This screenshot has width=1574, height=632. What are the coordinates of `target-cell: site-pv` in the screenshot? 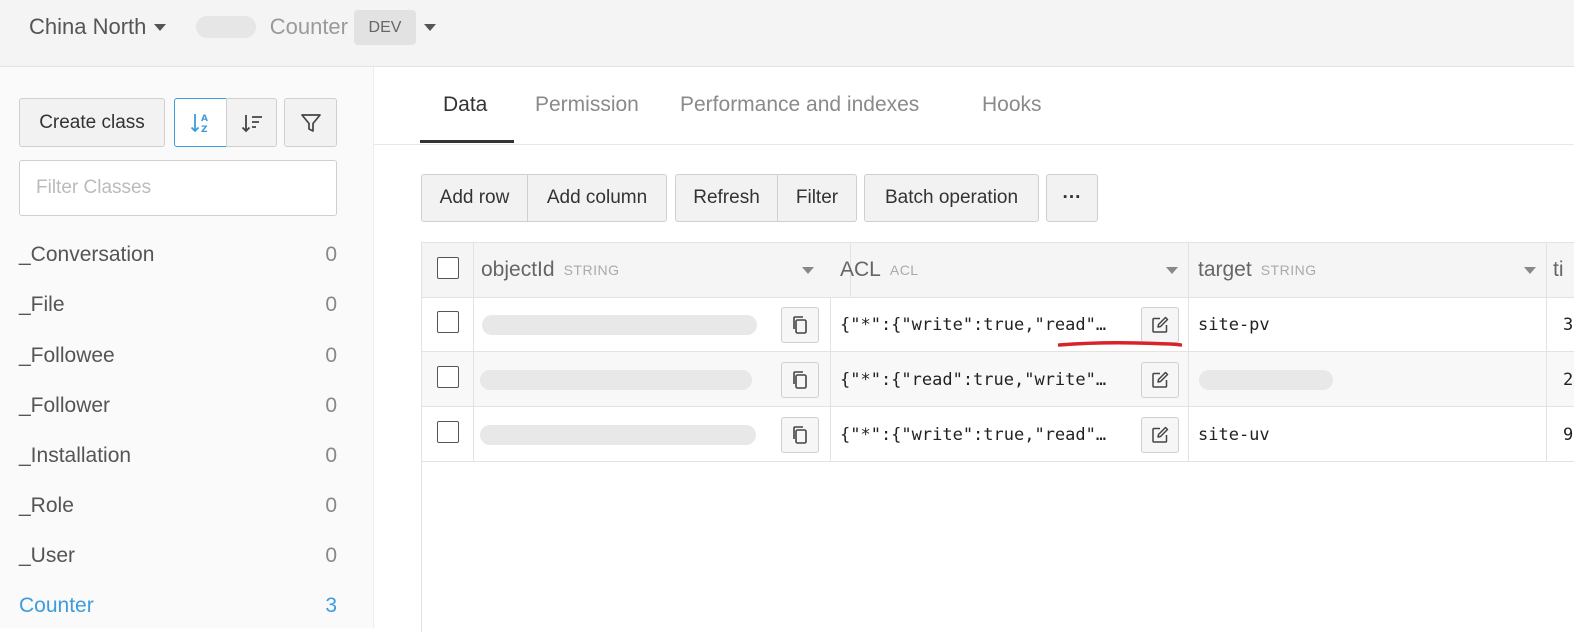 It's located at (1368, 324).